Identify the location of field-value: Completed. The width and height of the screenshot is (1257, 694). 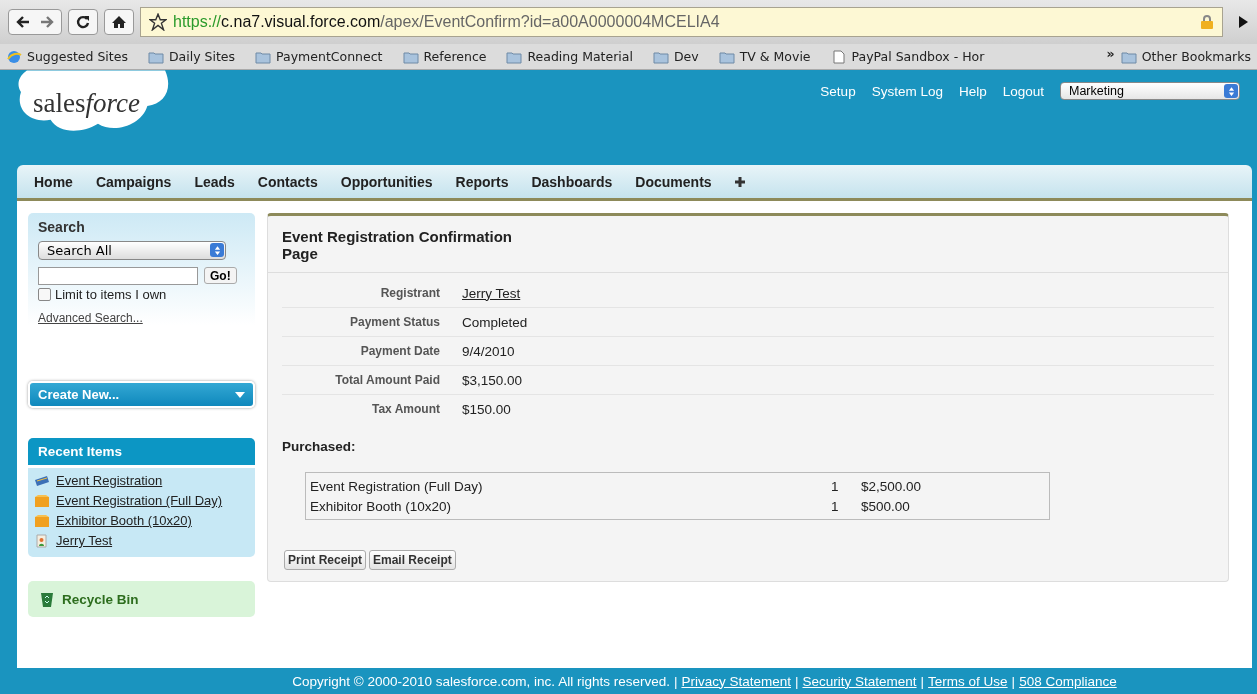
(495, 322).